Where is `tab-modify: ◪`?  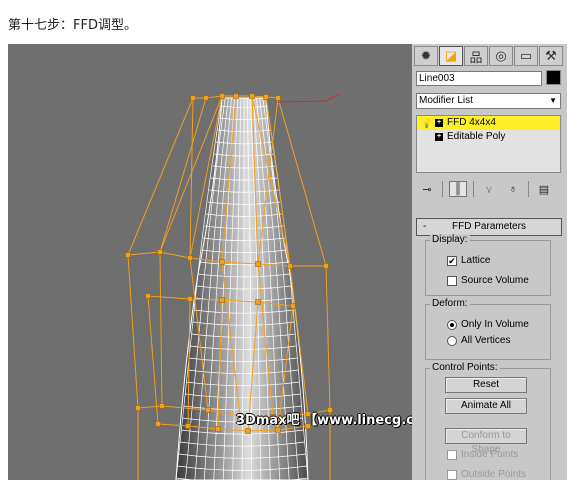
tab-modify: ◪ is located at coordinates (451, 56).